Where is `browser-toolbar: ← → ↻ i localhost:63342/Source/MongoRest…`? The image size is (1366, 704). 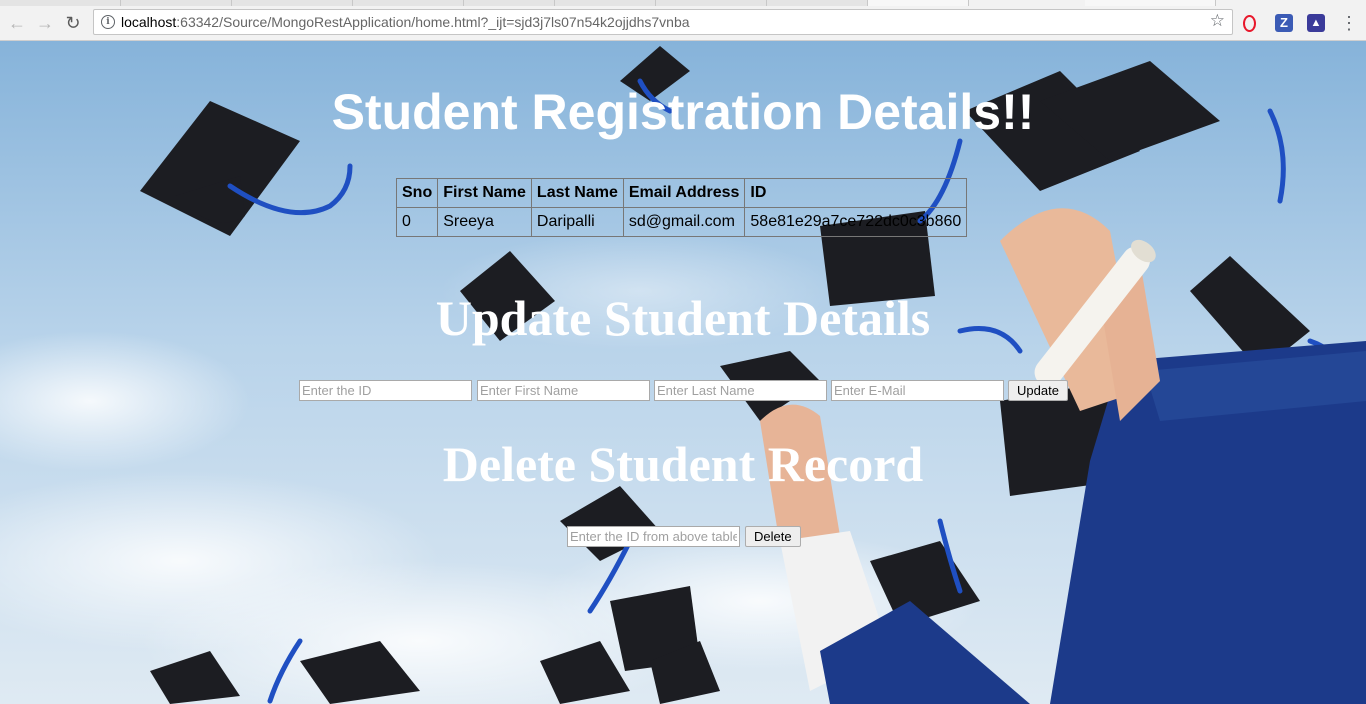 browser-toolbar: ← → ↻ i localhost:63342/Source/MongoRest… is located at coordinates (683, 23).